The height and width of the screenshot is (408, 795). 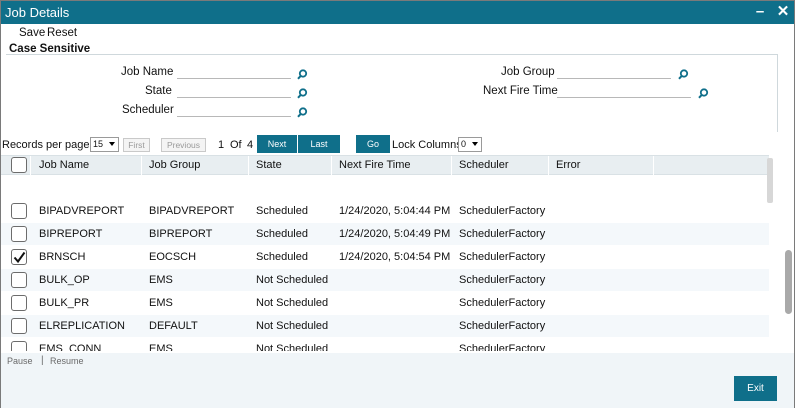 What do you see at coordinates (520, 91) in the screenshot?
I see `next-fire-time-label: Next Fire Time` at bounding box center [520, 91].